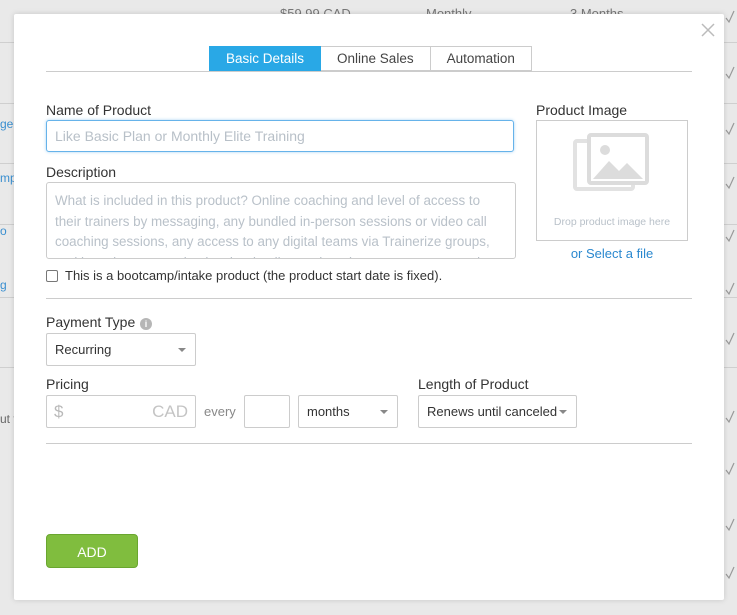  I want to click on interval-unit-select: months, so click(348, 411).